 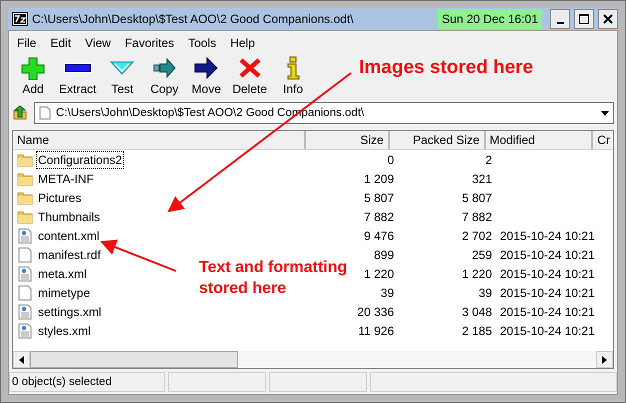 I want to click on minimize-icon, so click(x=560, y=23).